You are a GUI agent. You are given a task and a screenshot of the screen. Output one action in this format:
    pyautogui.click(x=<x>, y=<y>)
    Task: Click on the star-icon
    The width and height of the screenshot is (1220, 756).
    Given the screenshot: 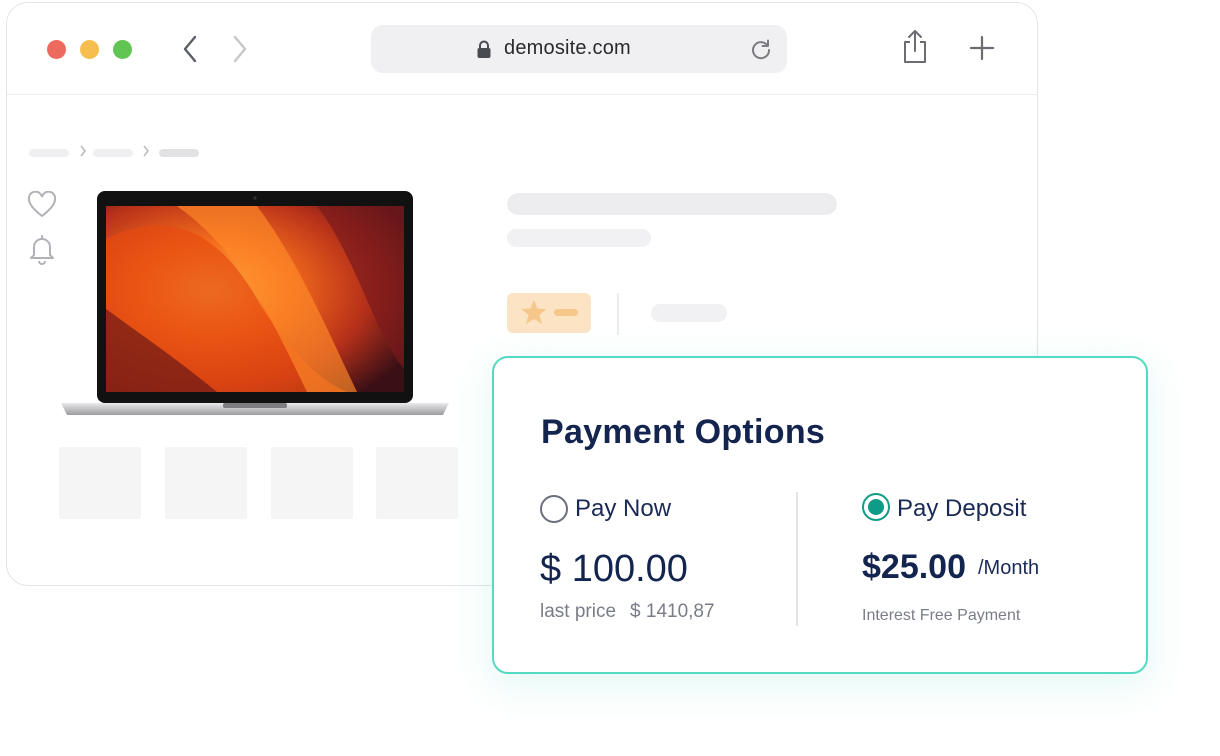 What is the action you would take?
    pyautogui.click(x=549, y=312)
    